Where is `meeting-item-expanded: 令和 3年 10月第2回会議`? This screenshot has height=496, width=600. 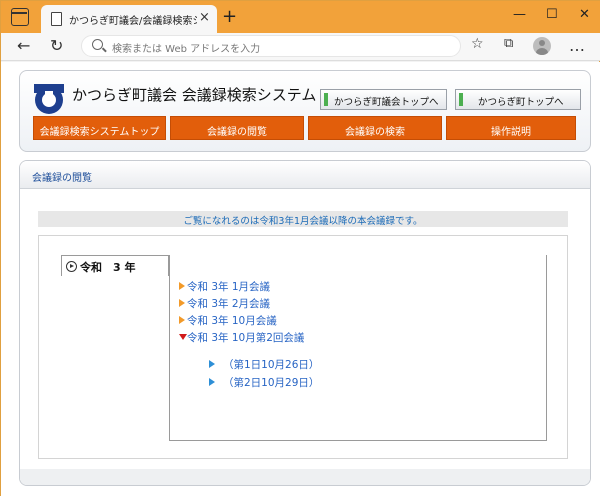
meeting-item-expanded: 令和 3年 10月第2回会議 is located at coordinates (241, 337).